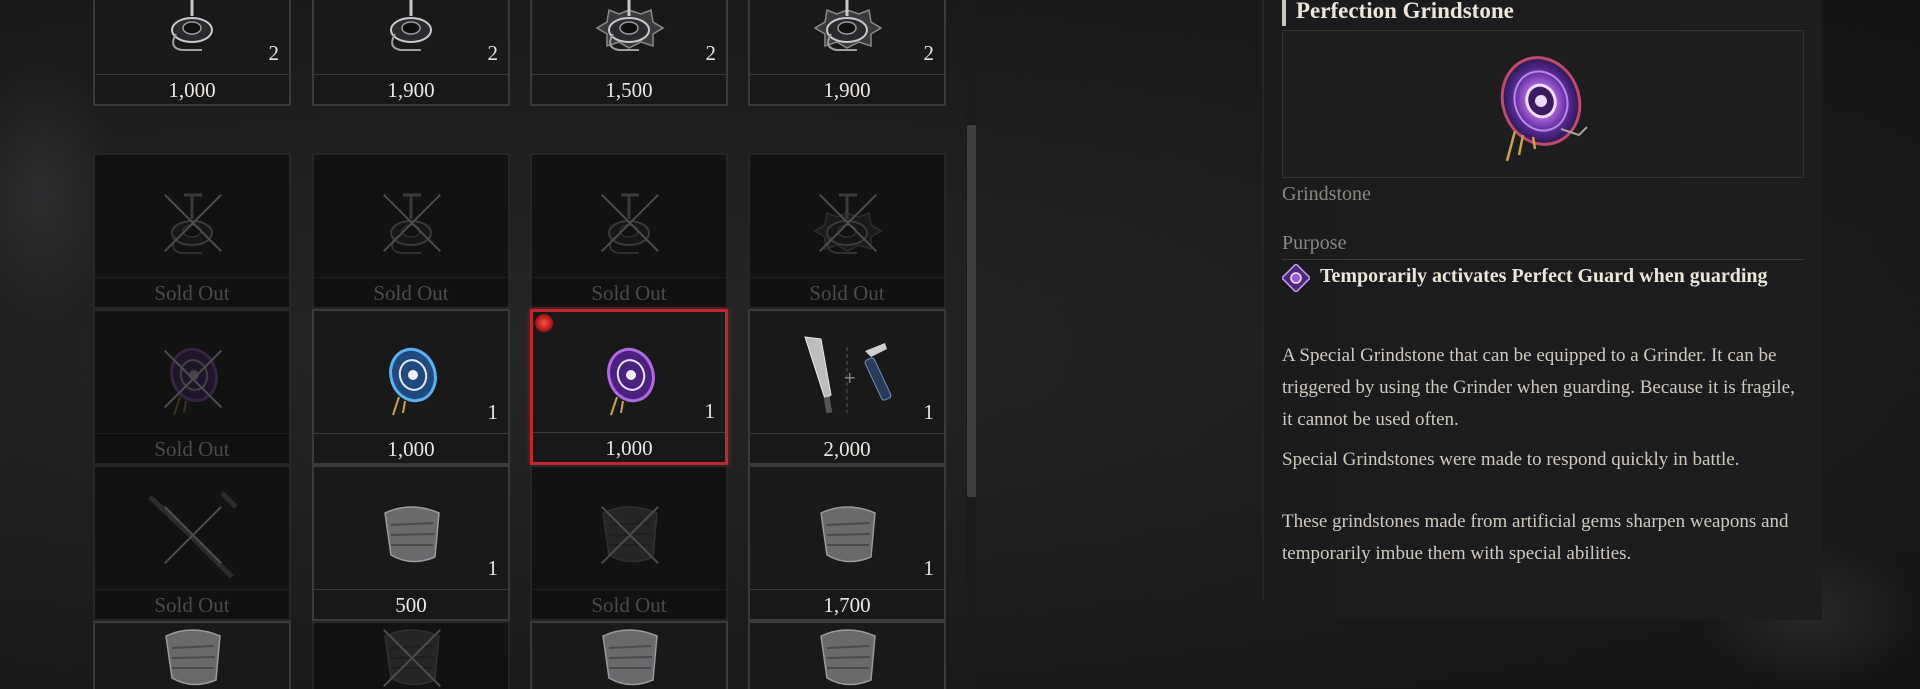  I want to click on purpose-grindstone-icon, so click(1296, 278).